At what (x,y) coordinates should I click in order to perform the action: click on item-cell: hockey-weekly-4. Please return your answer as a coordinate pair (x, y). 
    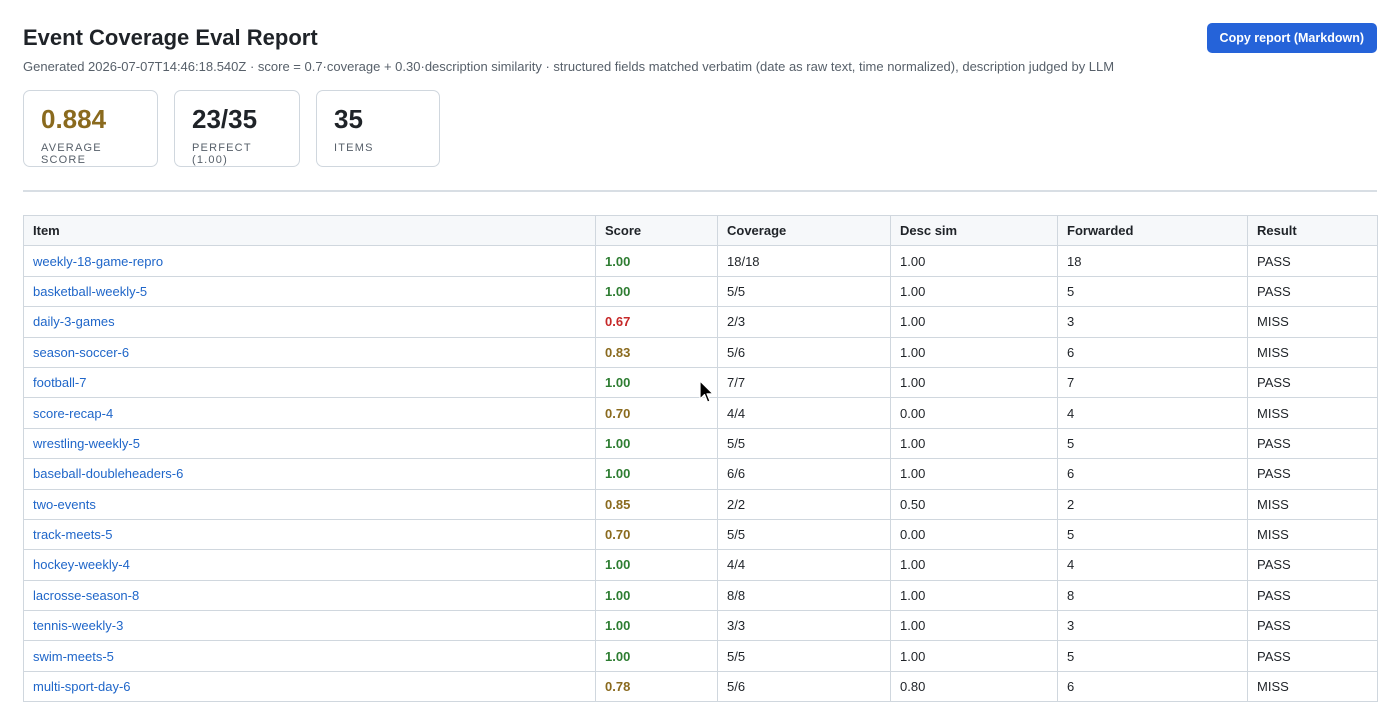
    Looking at the image, I should click on (309, 565).